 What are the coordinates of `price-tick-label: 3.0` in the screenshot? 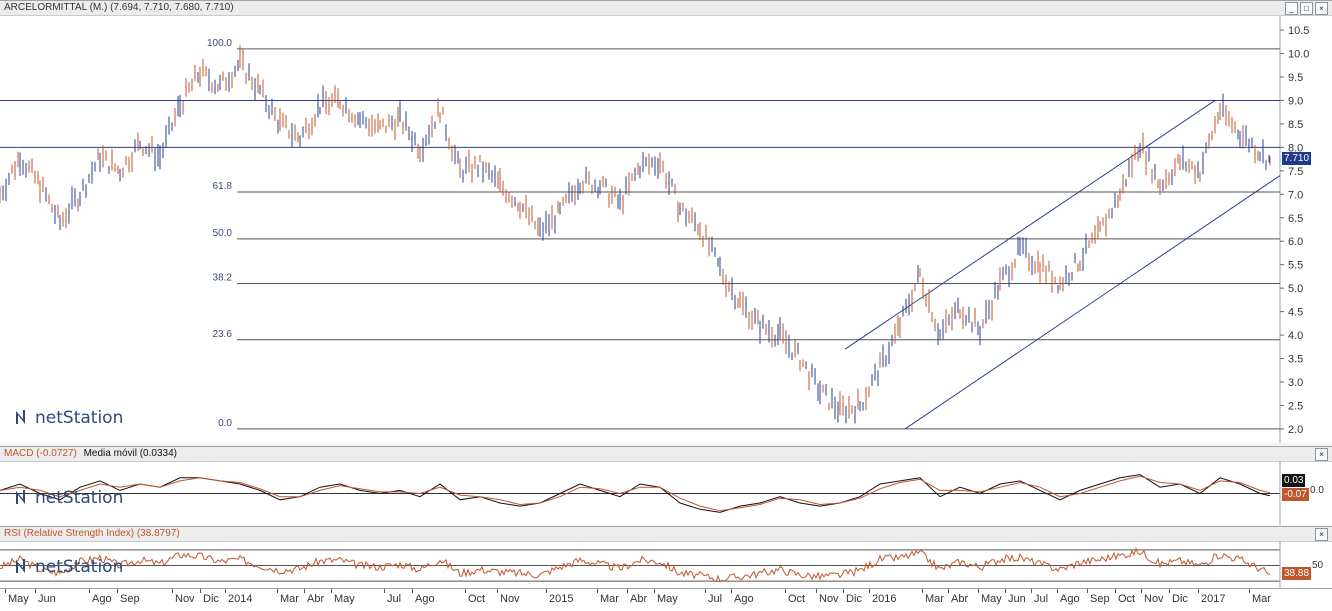 It's located at (1295, 383).